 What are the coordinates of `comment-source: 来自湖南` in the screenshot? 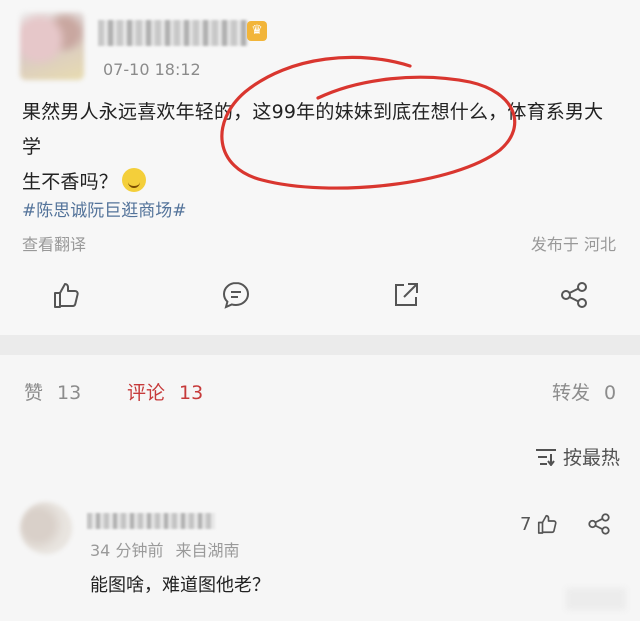 It's located at (207, 550).